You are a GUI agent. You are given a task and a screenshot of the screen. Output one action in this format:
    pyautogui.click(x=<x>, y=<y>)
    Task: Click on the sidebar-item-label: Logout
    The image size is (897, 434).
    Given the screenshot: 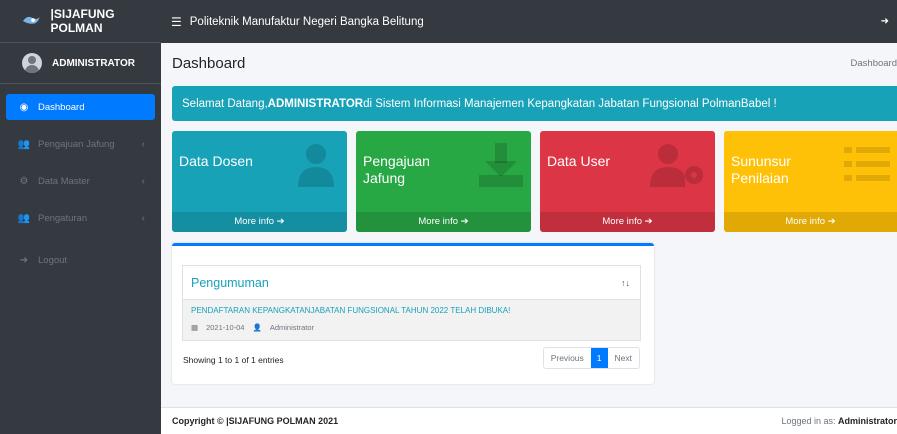 What is the action you would take?
    pyautogui.click(x=53, y=260)
    